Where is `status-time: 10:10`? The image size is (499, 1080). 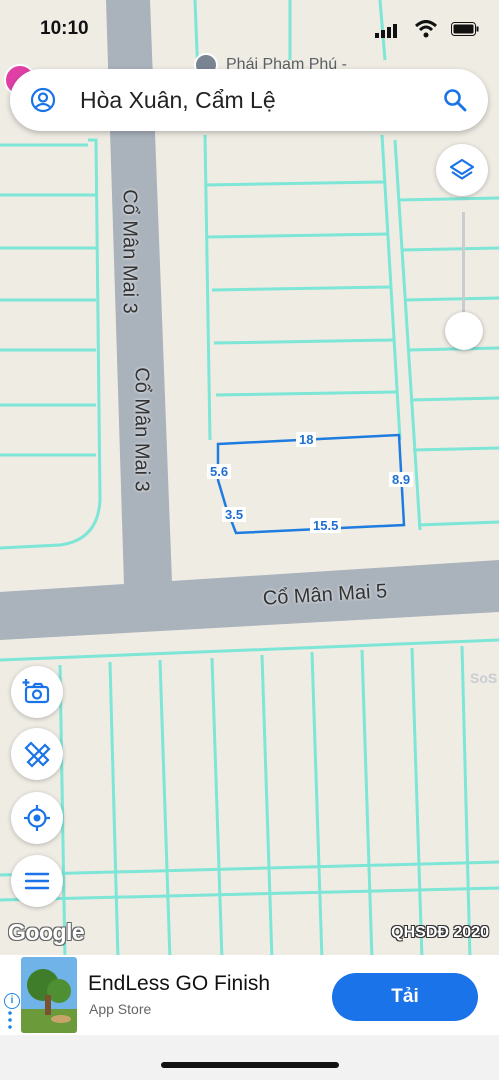
status-time: 10:10 is located at coordinates (64, 28).